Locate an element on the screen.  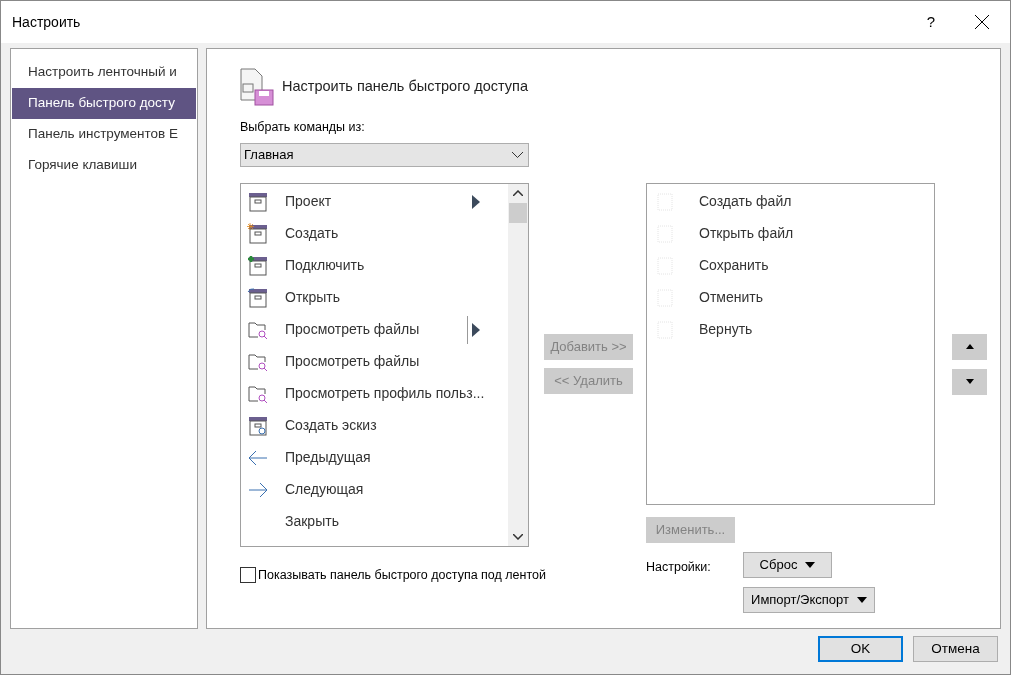
scroll-down-icon is located at coordinates (518, 536).